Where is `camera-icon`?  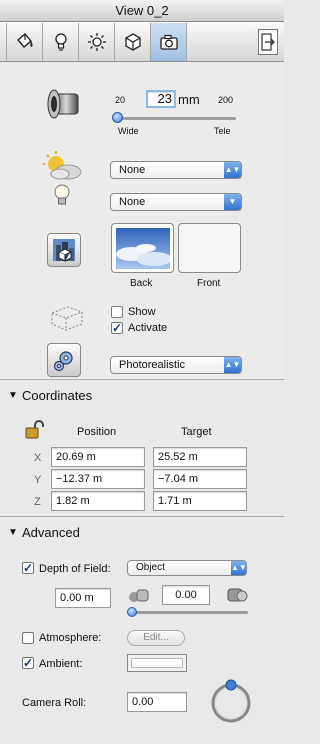
camera-icon is located at coordinates (168, 42).